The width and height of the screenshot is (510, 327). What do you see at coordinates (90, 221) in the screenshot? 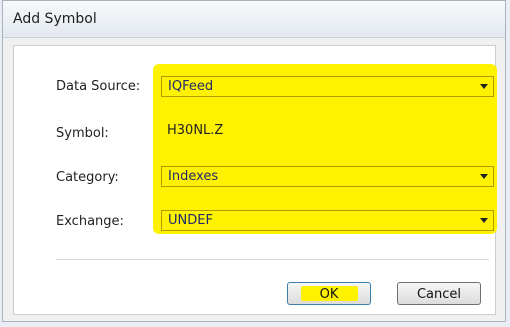
I see `exchange-label: Exchange:` at bounding box center [90, 221].